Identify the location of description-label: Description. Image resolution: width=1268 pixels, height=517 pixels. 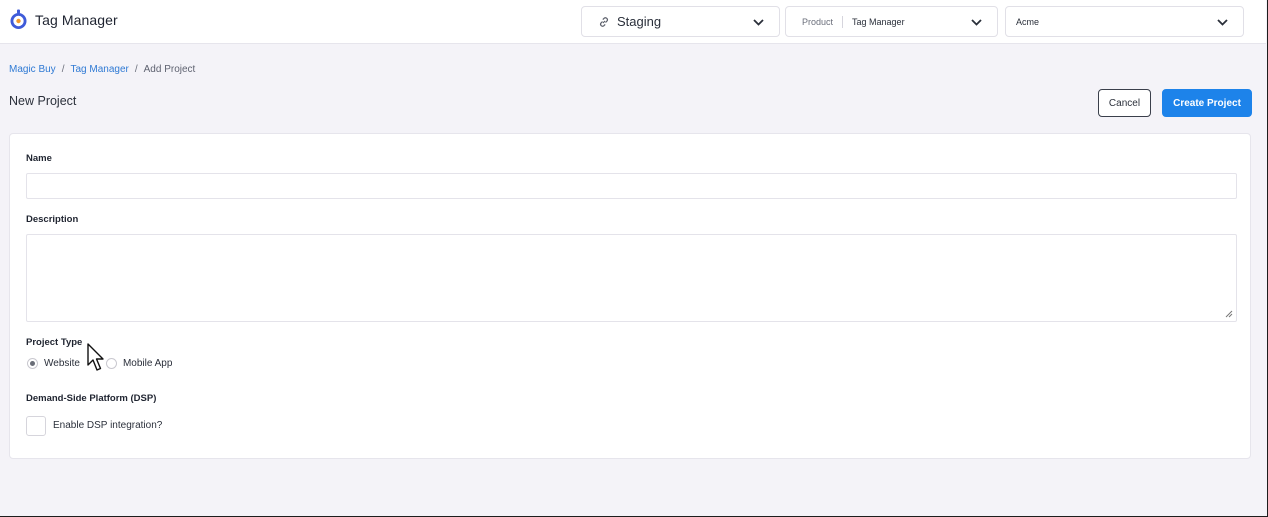
(52, 219).